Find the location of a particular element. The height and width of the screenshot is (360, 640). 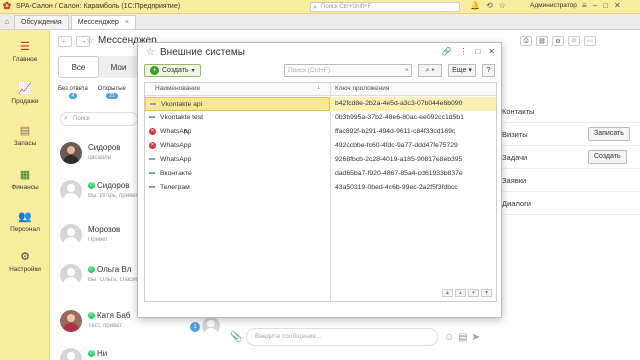

global-search-input: ⌕ Поиск Ctrl+Shift+F is located at coordinates (385, 7).